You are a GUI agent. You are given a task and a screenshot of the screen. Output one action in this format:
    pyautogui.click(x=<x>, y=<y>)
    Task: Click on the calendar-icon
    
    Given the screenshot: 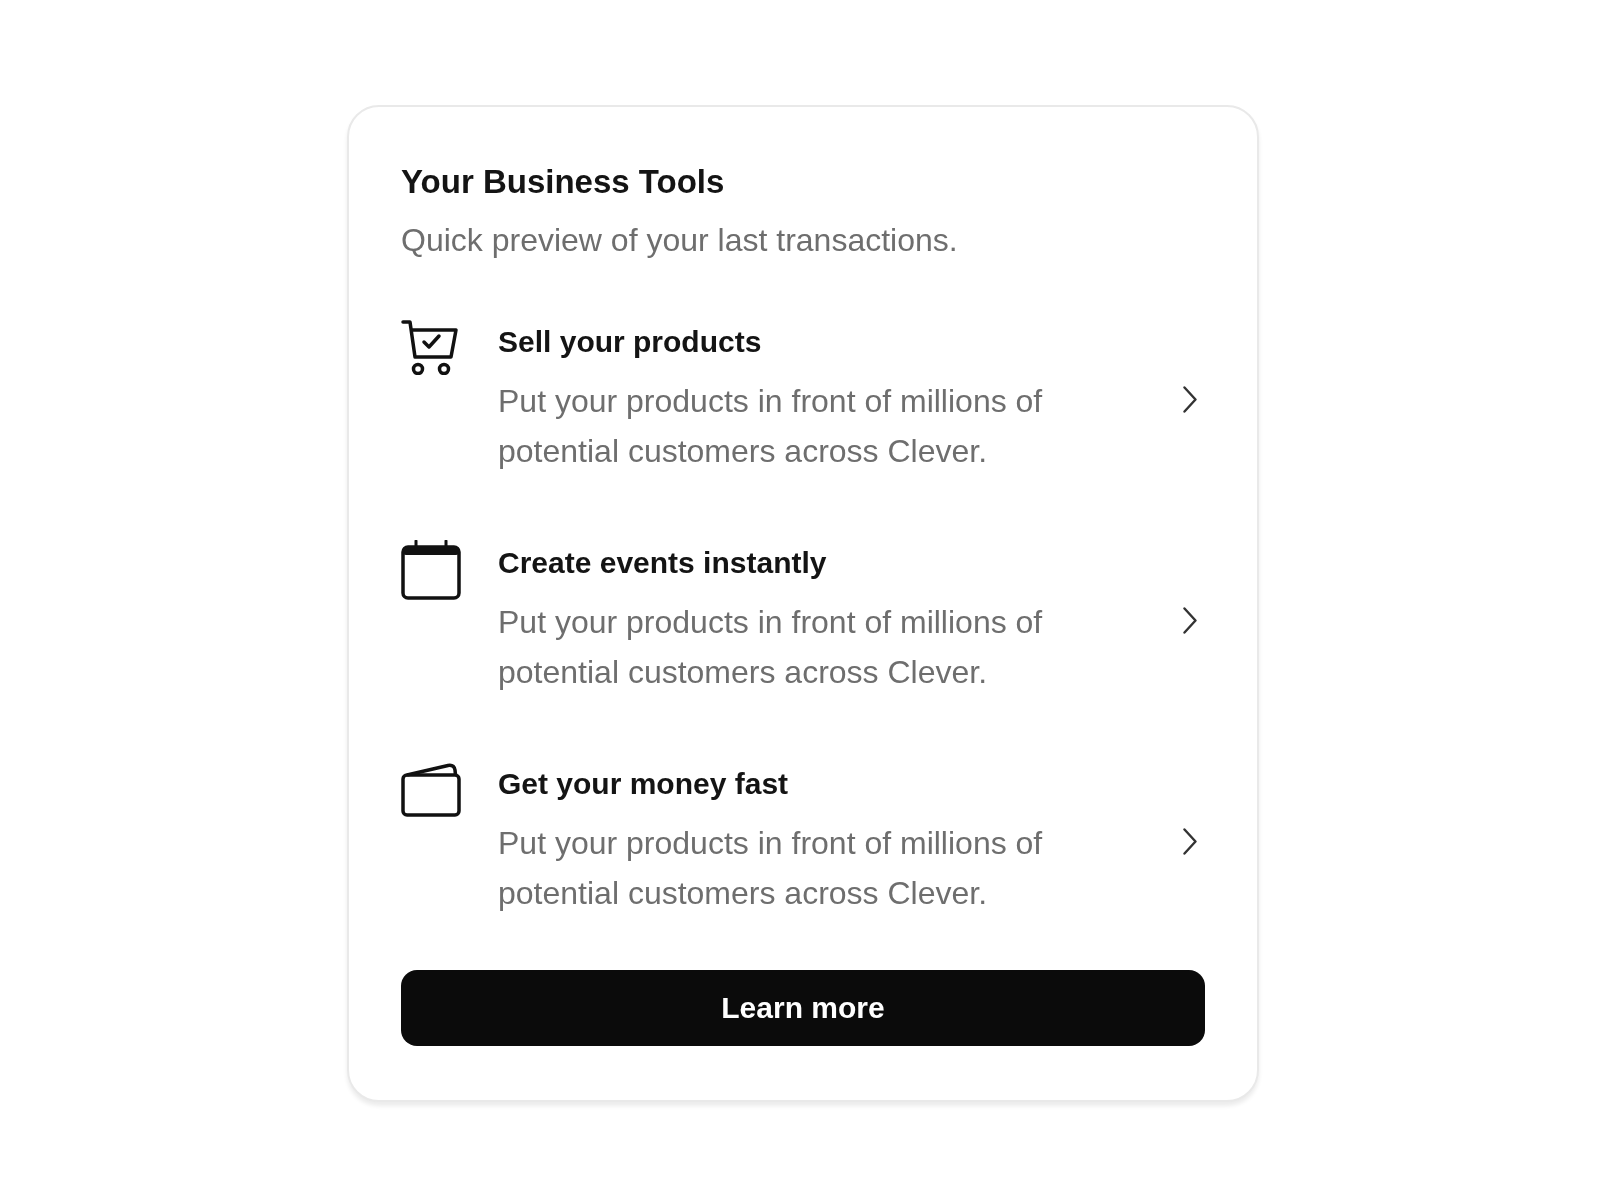 What is the action you would take?
    pyautogui.click(x=431, y=570)
    